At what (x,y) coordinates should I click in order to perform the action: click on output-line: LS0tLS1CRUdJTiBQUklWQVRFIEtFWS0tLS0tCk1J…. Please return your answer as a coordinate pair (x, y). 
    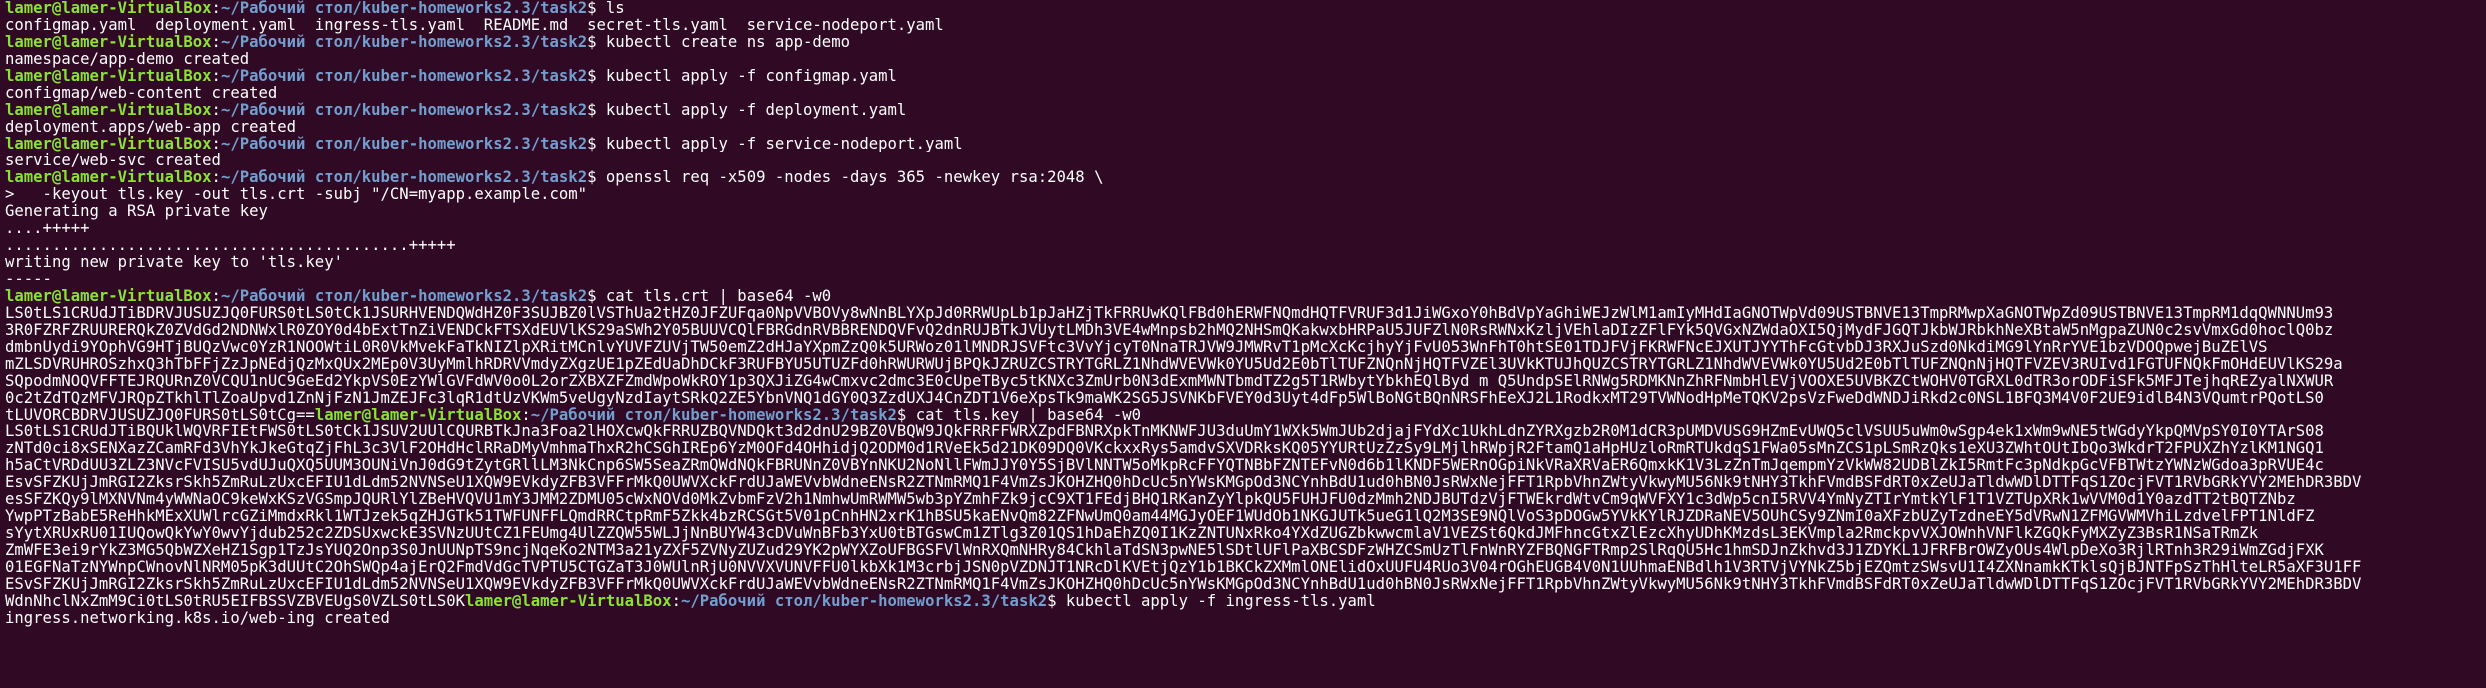
    Looking at the image, I should click on (1244, 431).